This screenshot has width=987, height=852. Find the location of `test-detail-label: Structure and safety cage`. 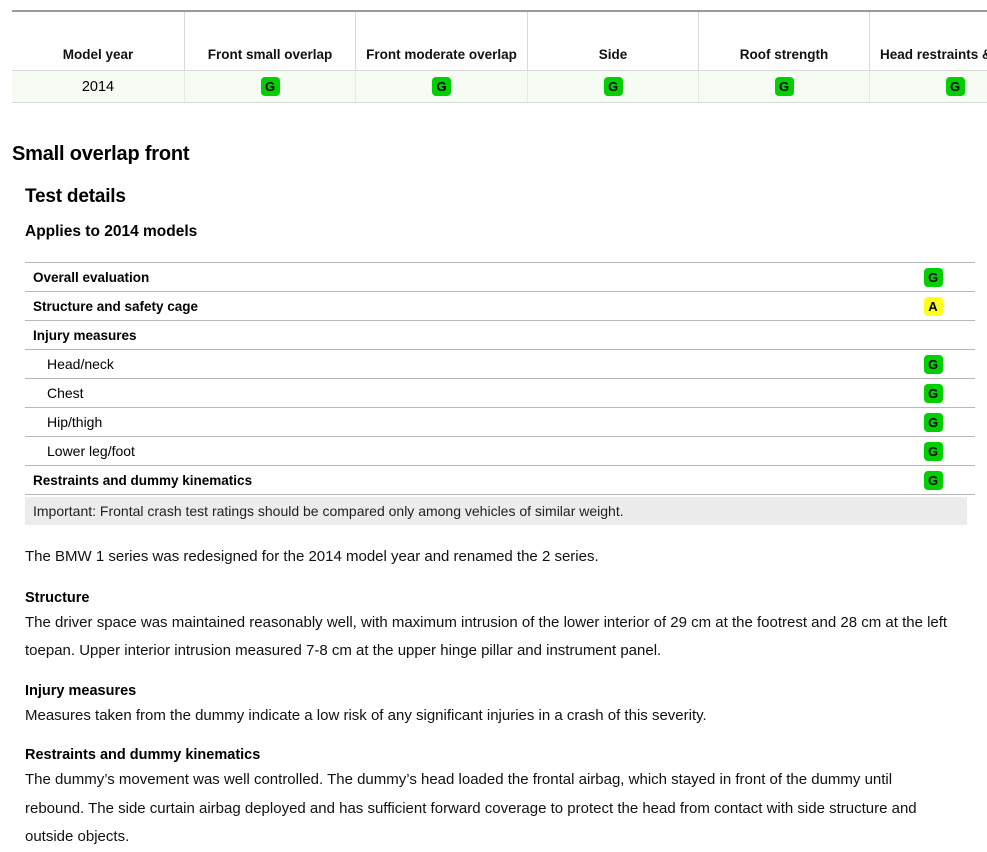

test-detail-label: Structure and safety cage is located at coordinates (115, 306).